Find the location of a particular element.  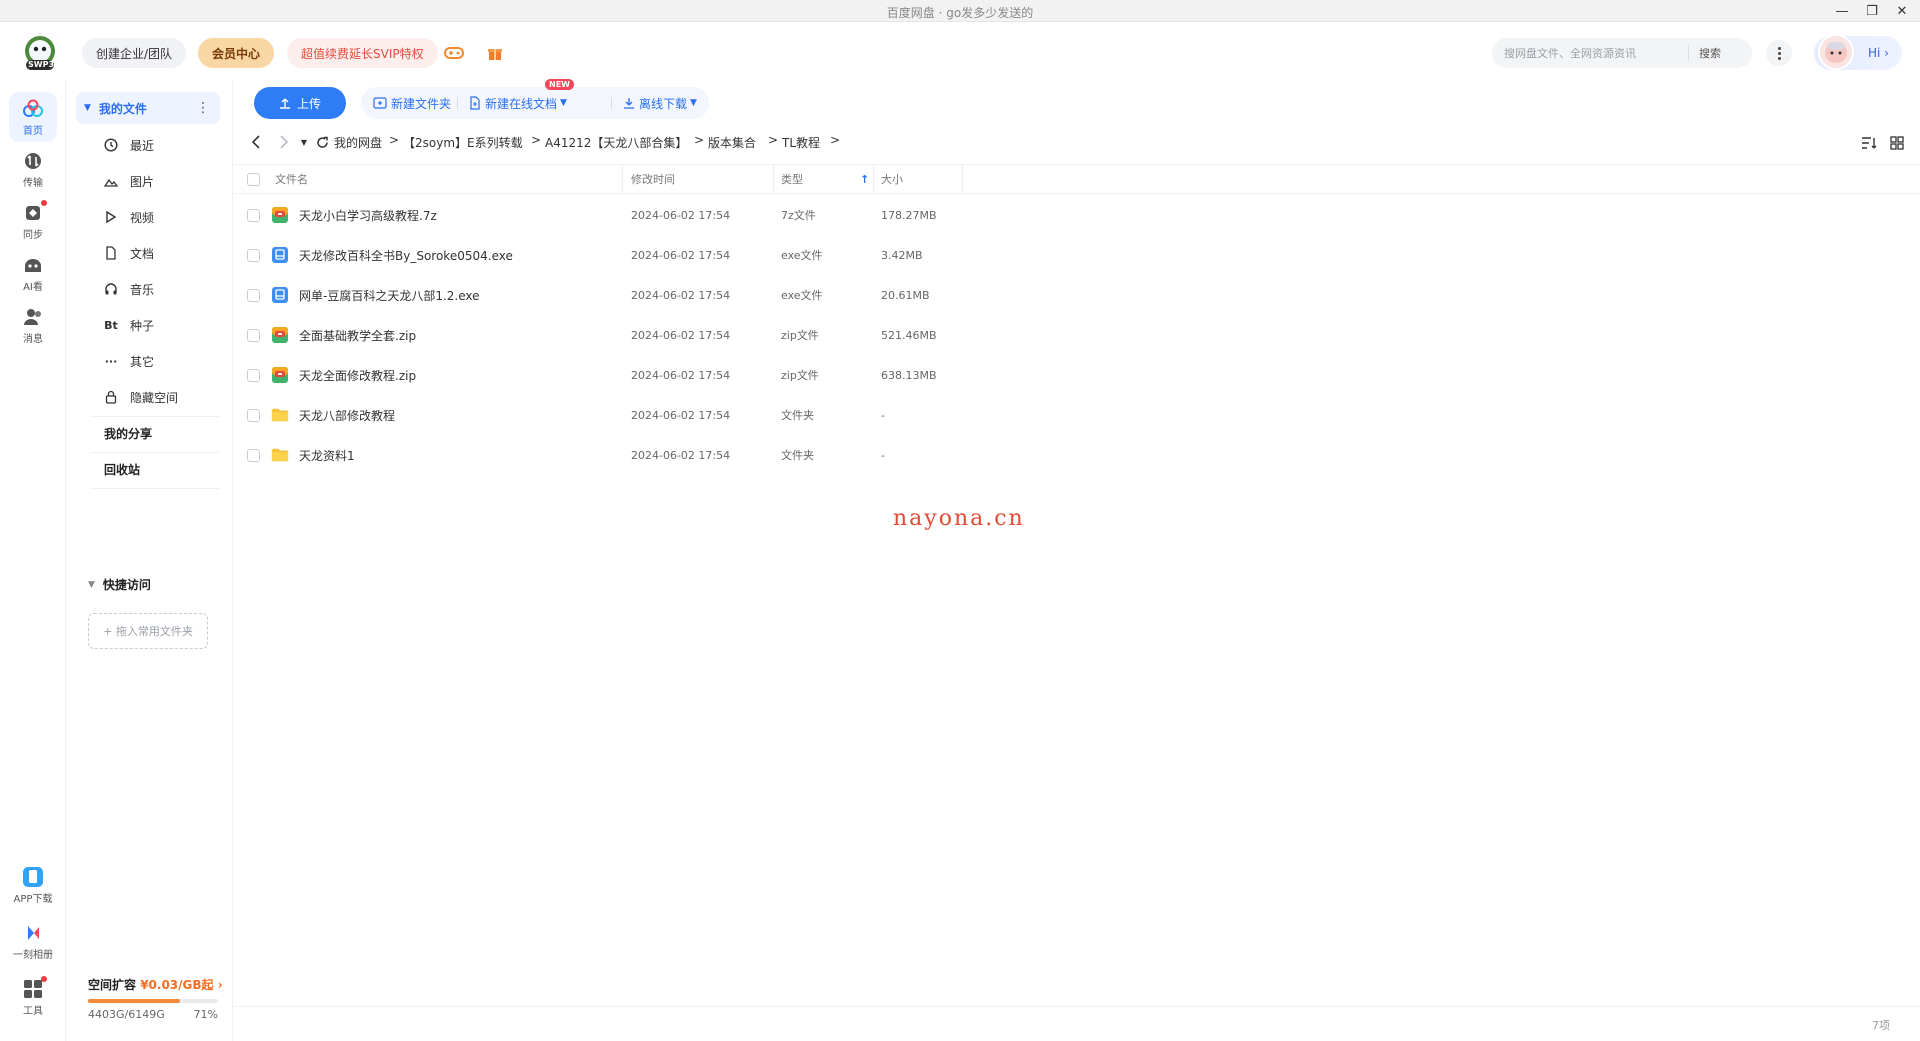

nav-item-transfer: 传输 is located at coordinates (33, 169).